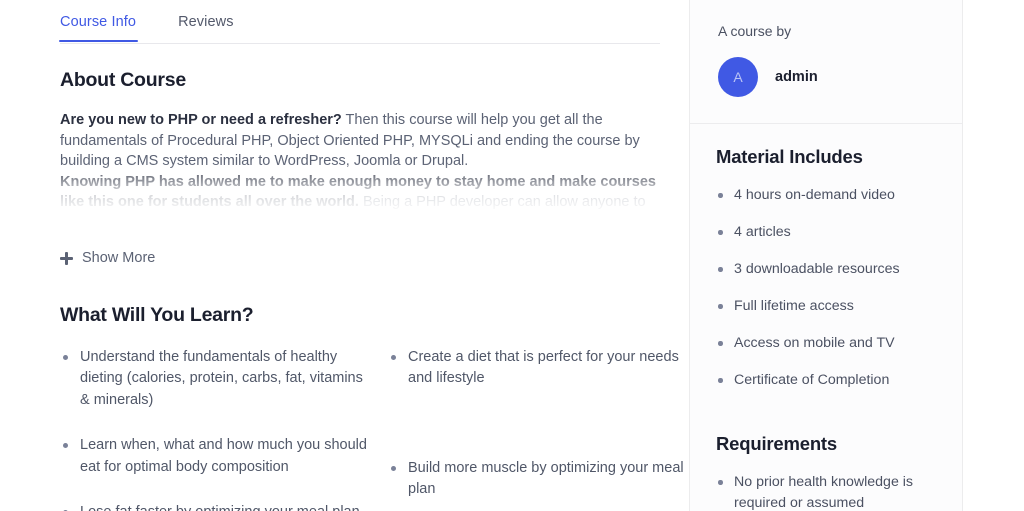 The width and height of the screenshot is (1024, 511). Describe the element at coordinates (789, 156) in the screenshot. I see `material-includes-heading: Material Includes` at that location.